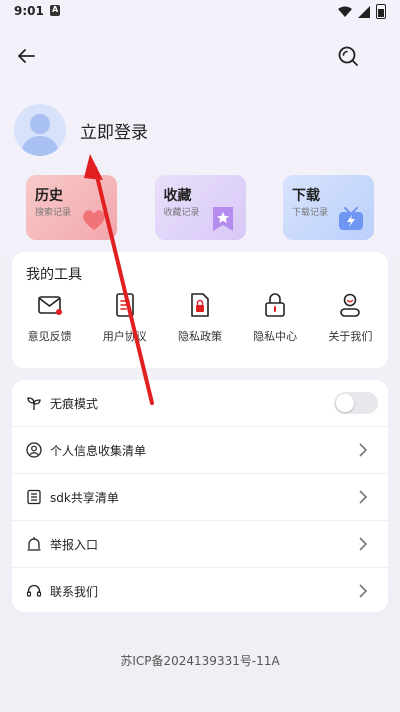 This screenshot has height=712, width=400. Describe the element at coordinates (200, 544) in the screenshot. I see `list-item-report: 举报入口` at that location.